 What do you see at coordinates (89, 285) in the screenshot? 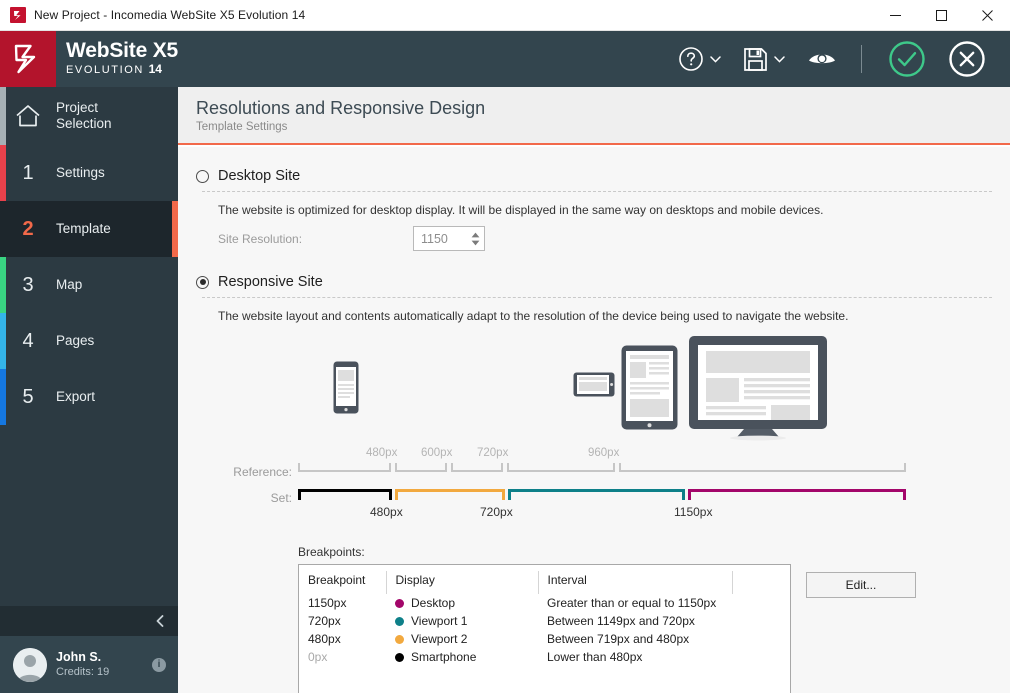
I see `sidebar-item-map: 3 Map` at bounding box center [89, 285].